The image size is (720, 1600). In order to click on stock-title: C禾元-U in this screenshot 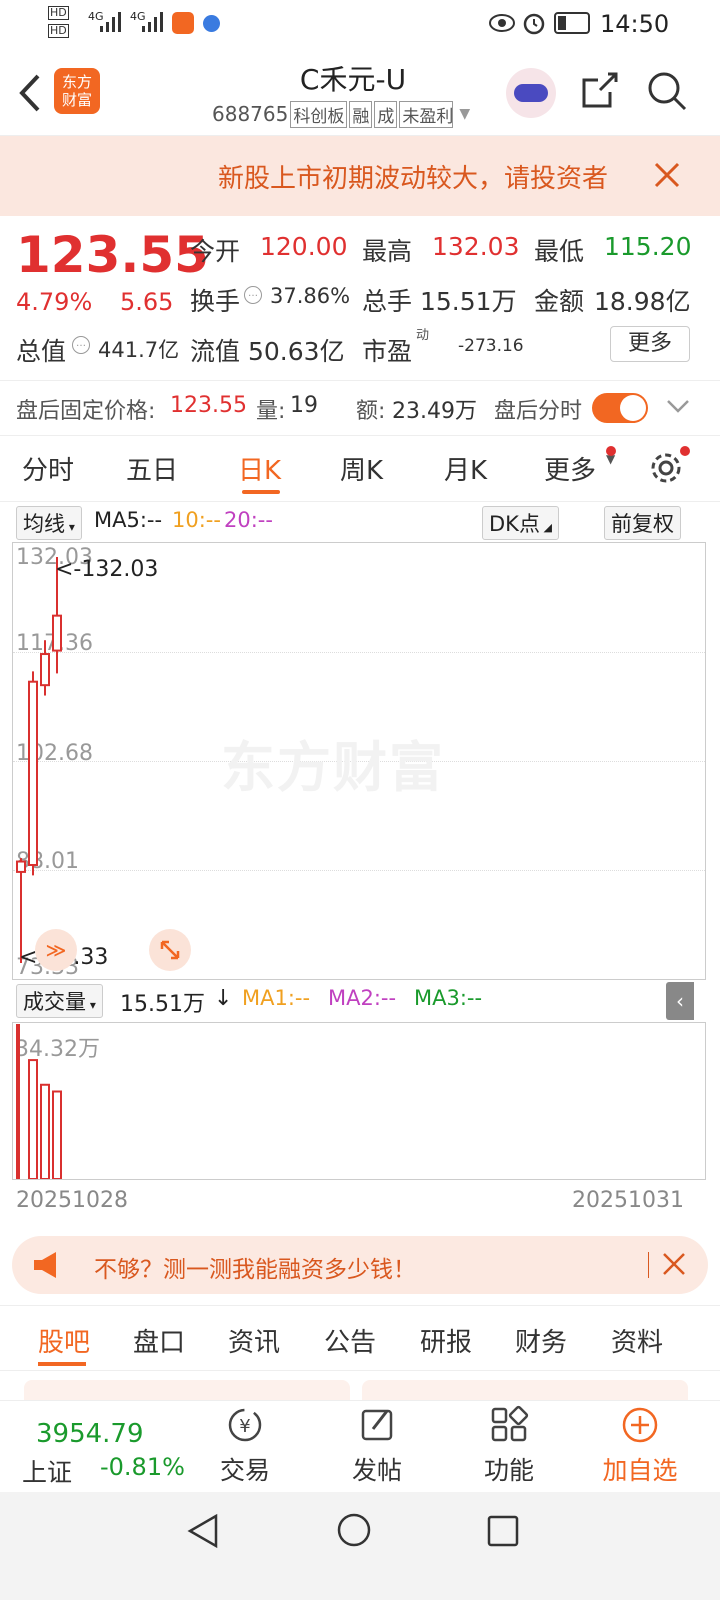, I will do `click(353, 78)`.